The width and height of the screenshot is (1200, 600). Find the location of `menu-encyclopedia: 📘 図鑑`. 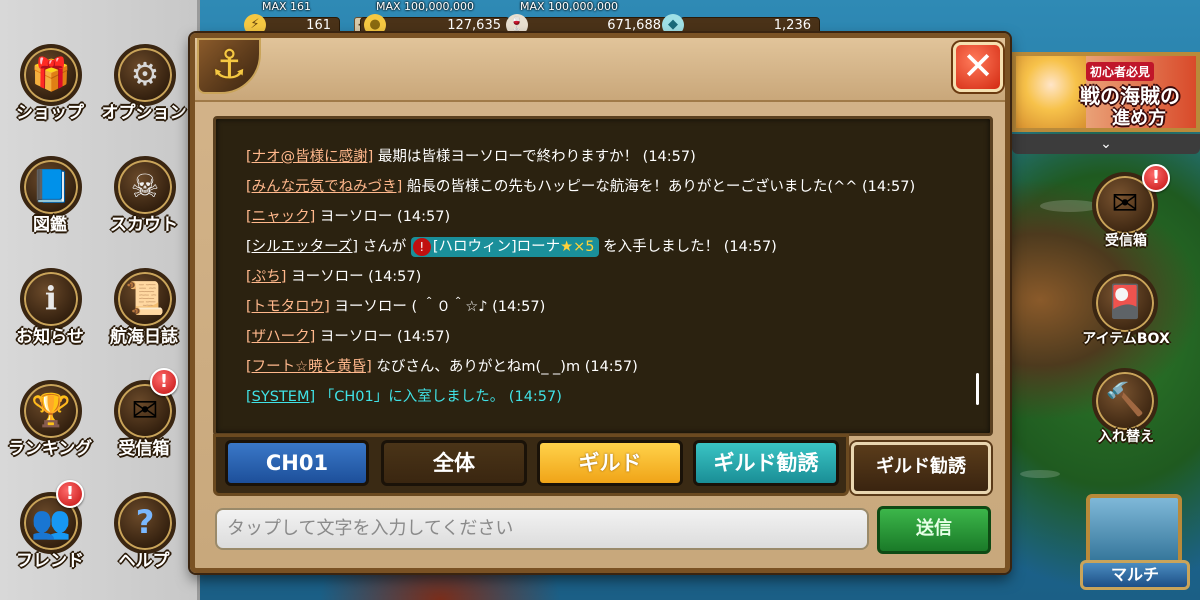

menu-encyclopedia: 📘 図鑑 is located at coordinates (50, 200).